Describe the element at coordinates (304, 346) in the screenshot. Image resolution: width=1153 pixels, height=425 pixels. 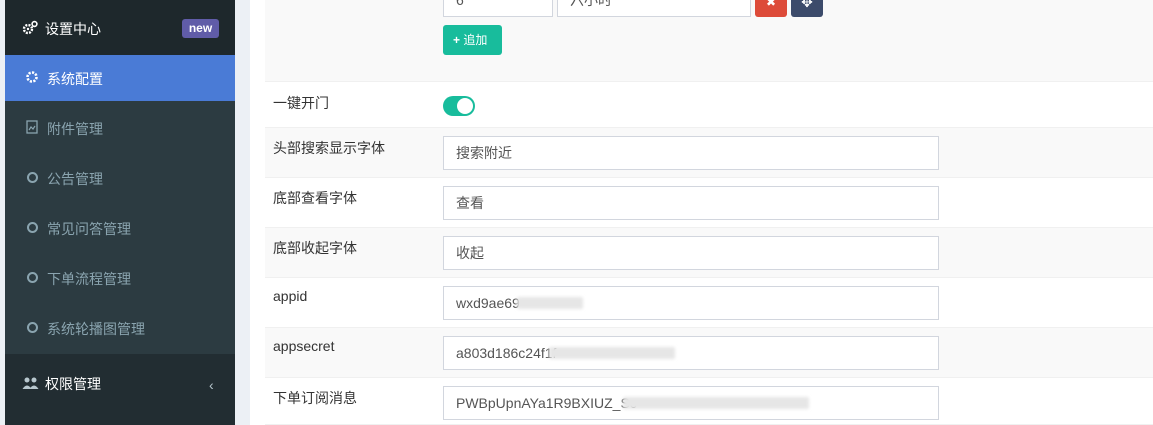
I see `appsecret-label: appsecret` at that location.